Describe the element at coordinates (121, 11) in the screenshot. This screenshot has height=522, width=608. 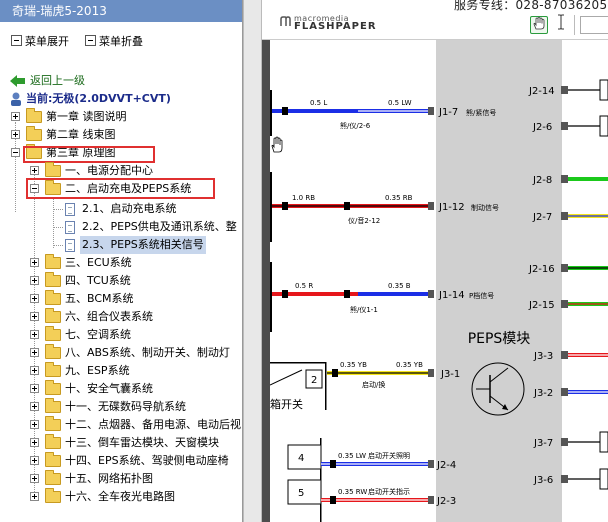
I see `window-title: 奇瑞-瑞虎5-2013` at that location.